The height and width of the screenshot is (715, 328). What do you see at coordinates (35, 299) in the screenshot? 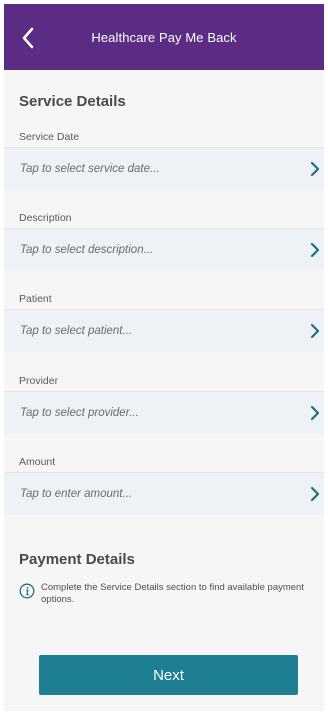
I see `patient-label: Patient` at bounding box center [35, 299].